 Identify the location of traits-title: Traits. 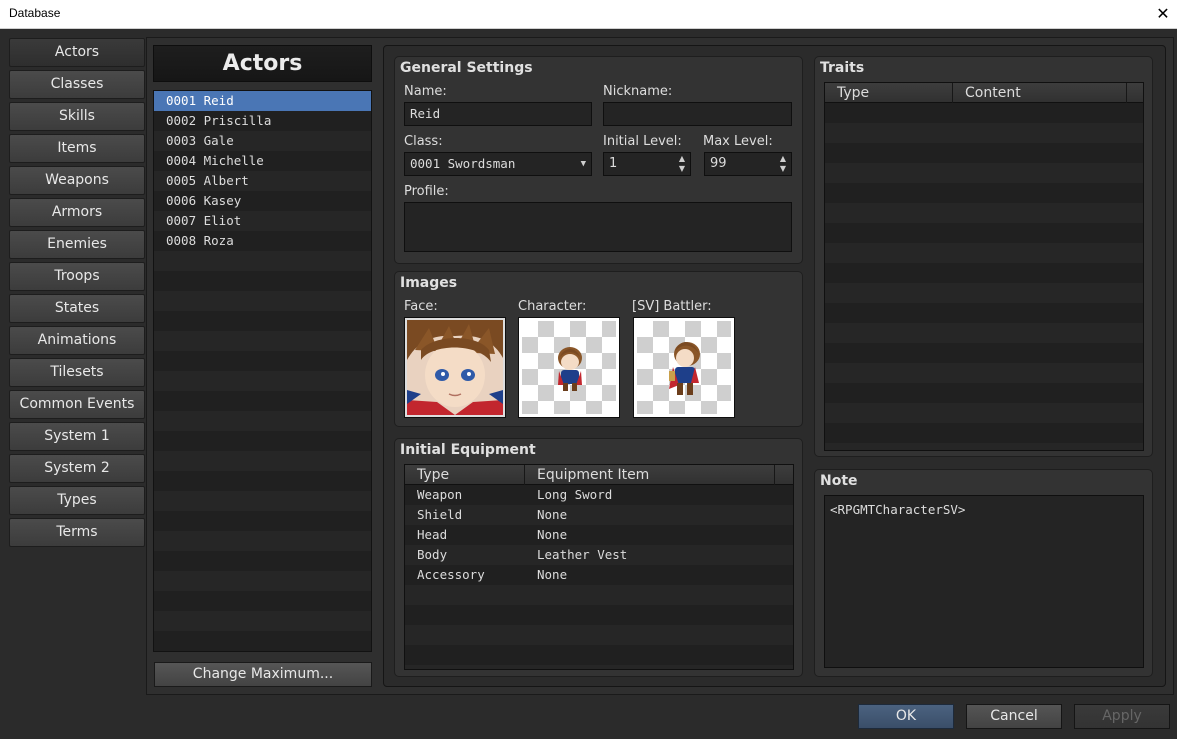
(842, 68).